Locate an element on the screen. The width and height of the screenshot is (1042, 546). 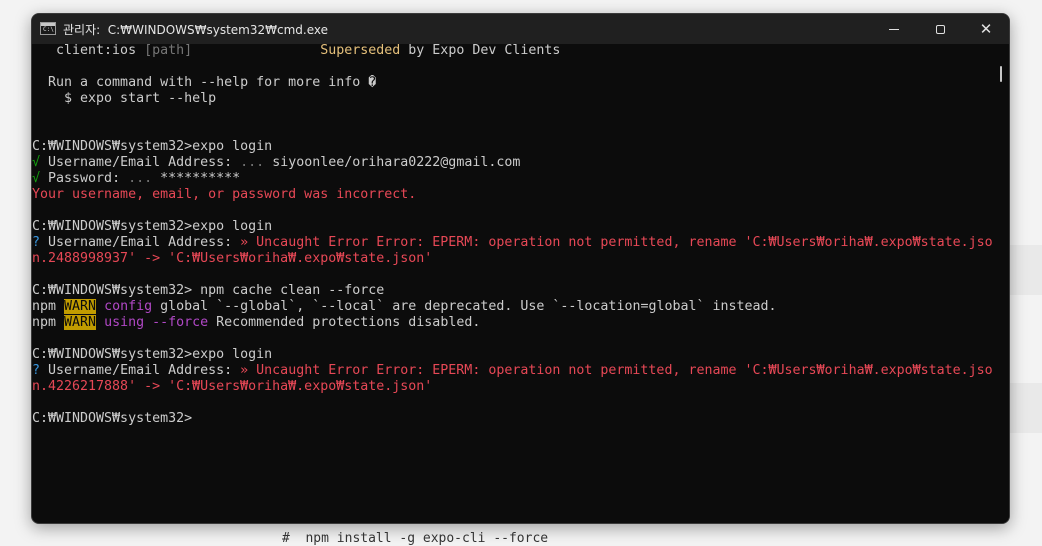
close-button: ✕ is located at coordinates (986, 29).